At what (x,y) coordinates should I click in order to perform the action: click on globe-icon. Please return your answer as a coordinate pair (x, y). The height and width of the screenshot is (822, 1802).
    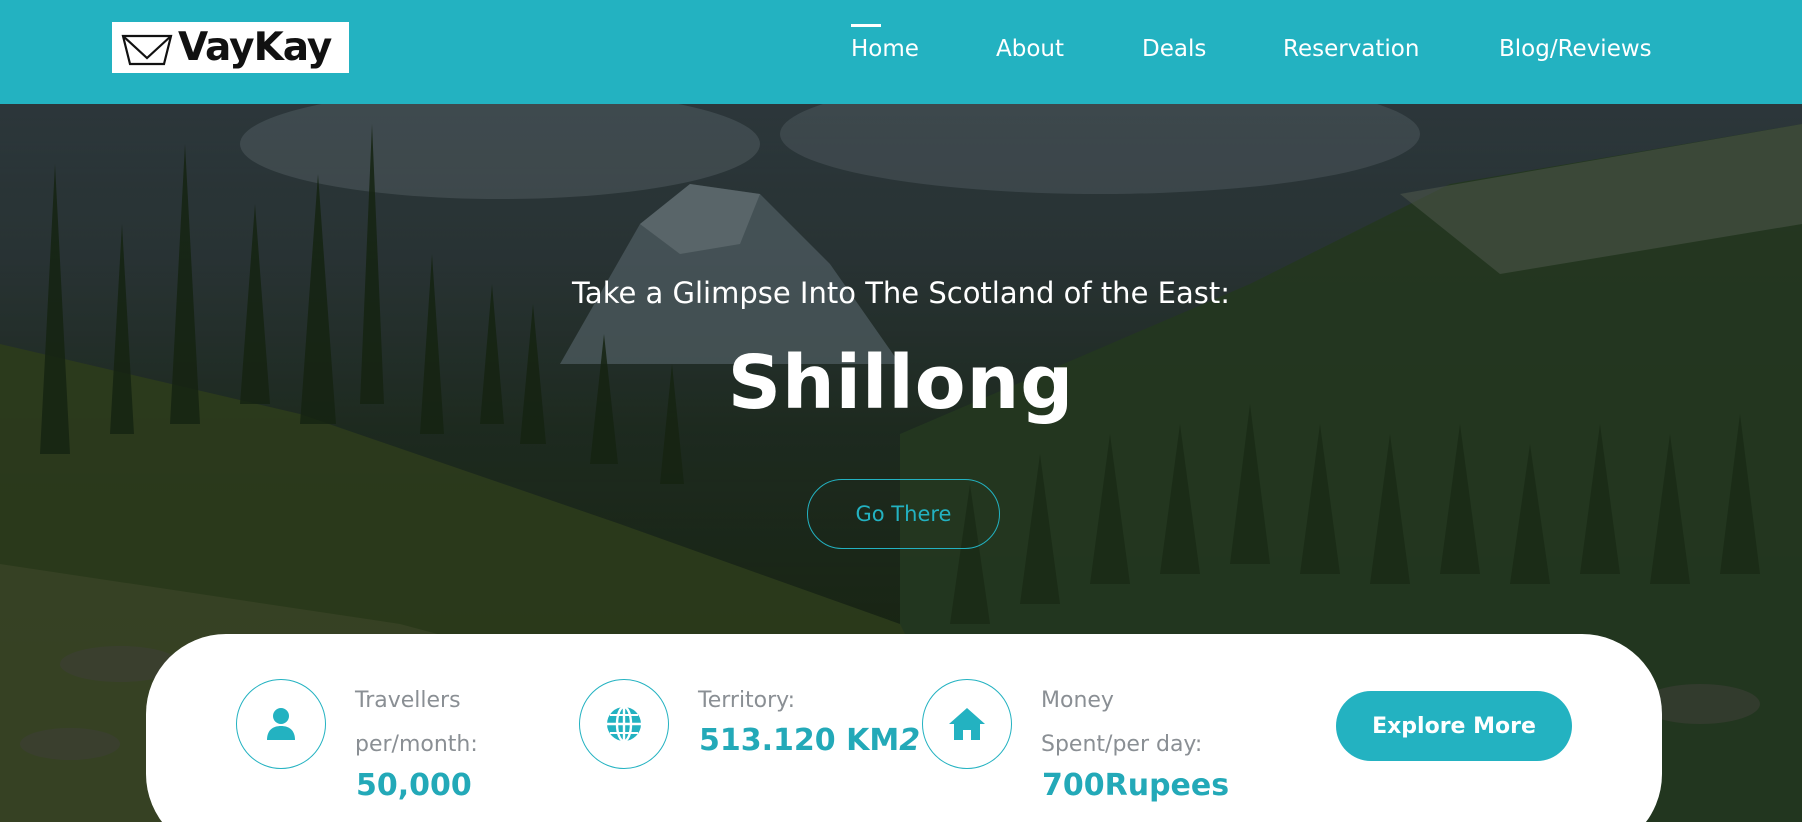
    Looking at the image, I should click on (624, 724).